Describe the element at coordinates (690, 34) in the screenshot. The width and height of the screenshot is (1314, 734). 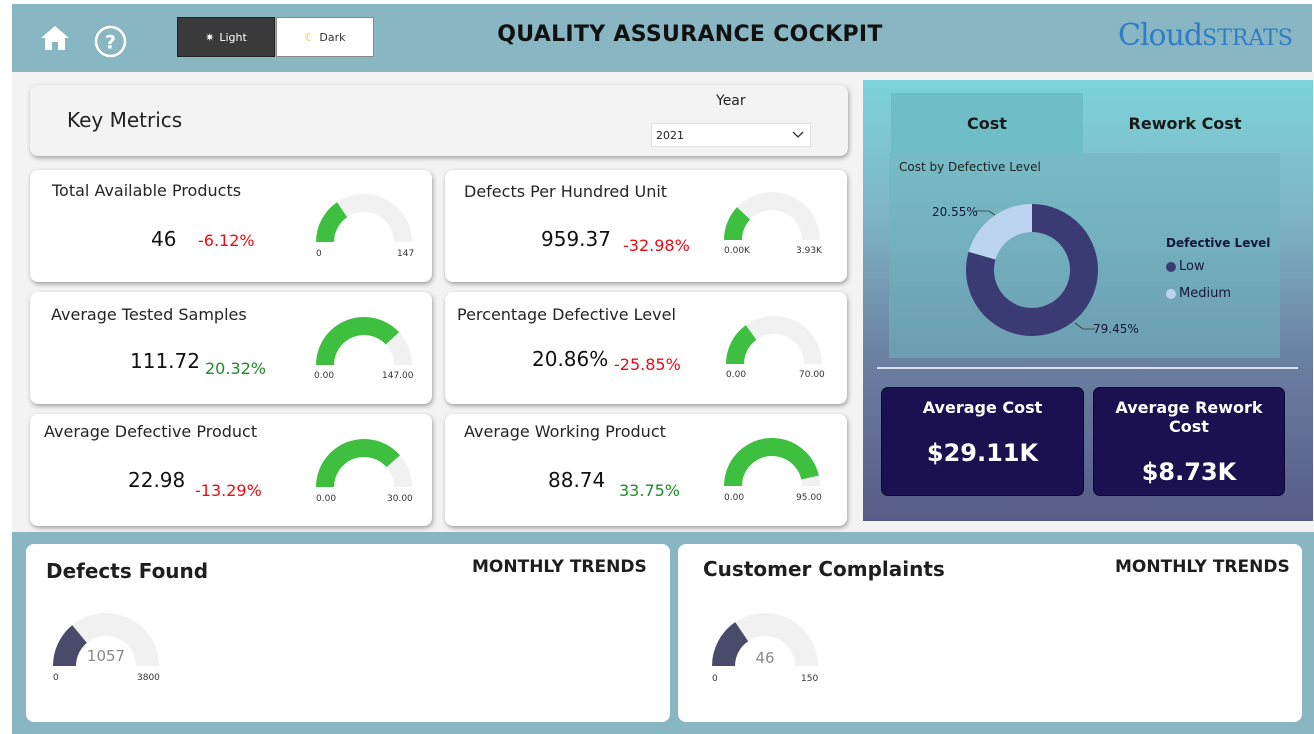
I see `page-title: QUALITY ASSURANCE COCKPIT` at that location.